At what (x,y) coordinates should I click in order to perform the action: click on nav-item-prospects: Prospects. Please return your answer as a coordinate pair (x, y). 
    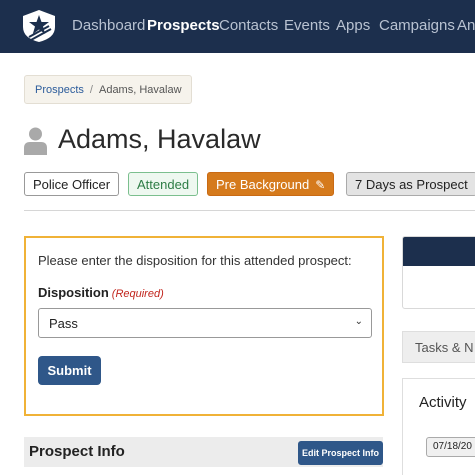
    Looking at the image, I should click on (183, 25).